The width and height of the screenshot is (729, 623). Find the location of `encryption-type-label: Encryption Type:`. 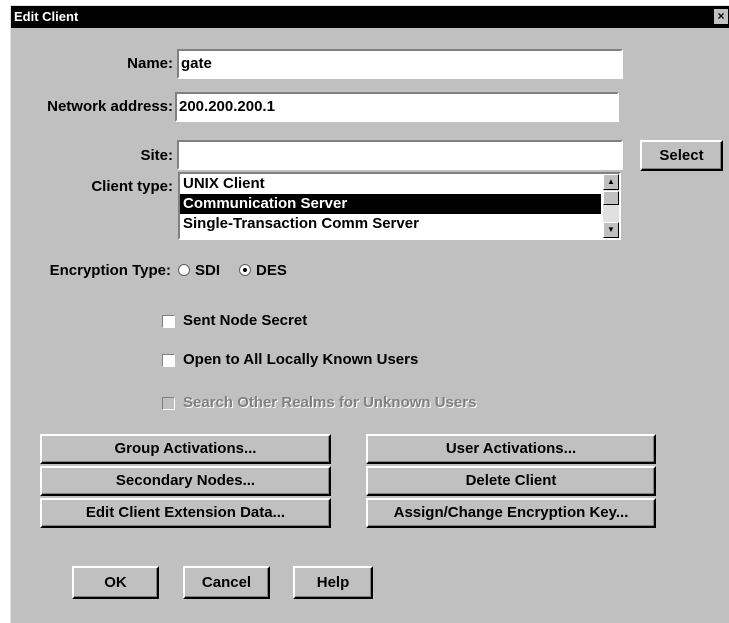

encryption-type-label: Encryption Type: is located at coordinates (110, 270).